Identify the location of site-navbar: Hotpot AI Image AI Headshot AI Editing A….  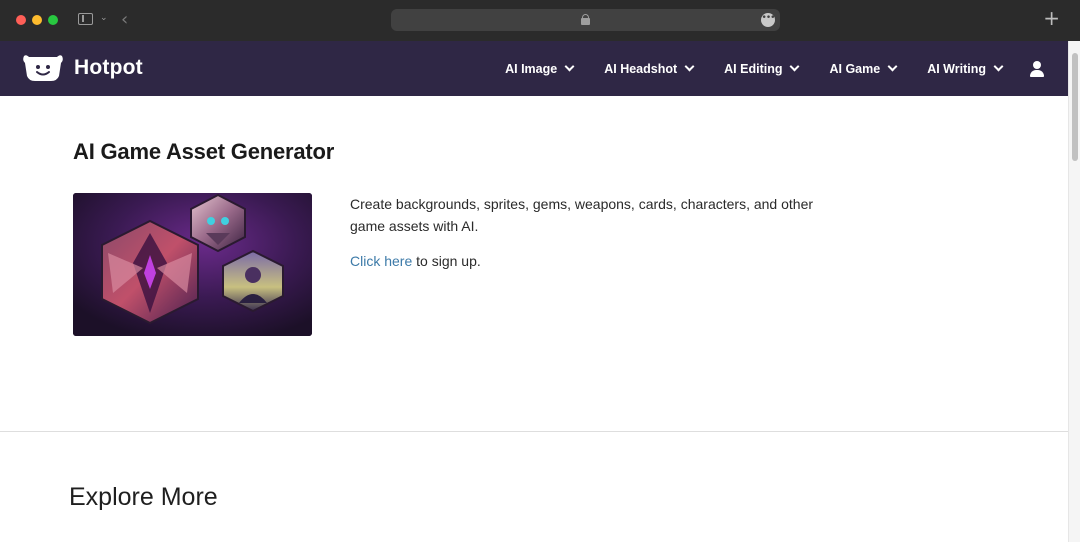
(534, 68).